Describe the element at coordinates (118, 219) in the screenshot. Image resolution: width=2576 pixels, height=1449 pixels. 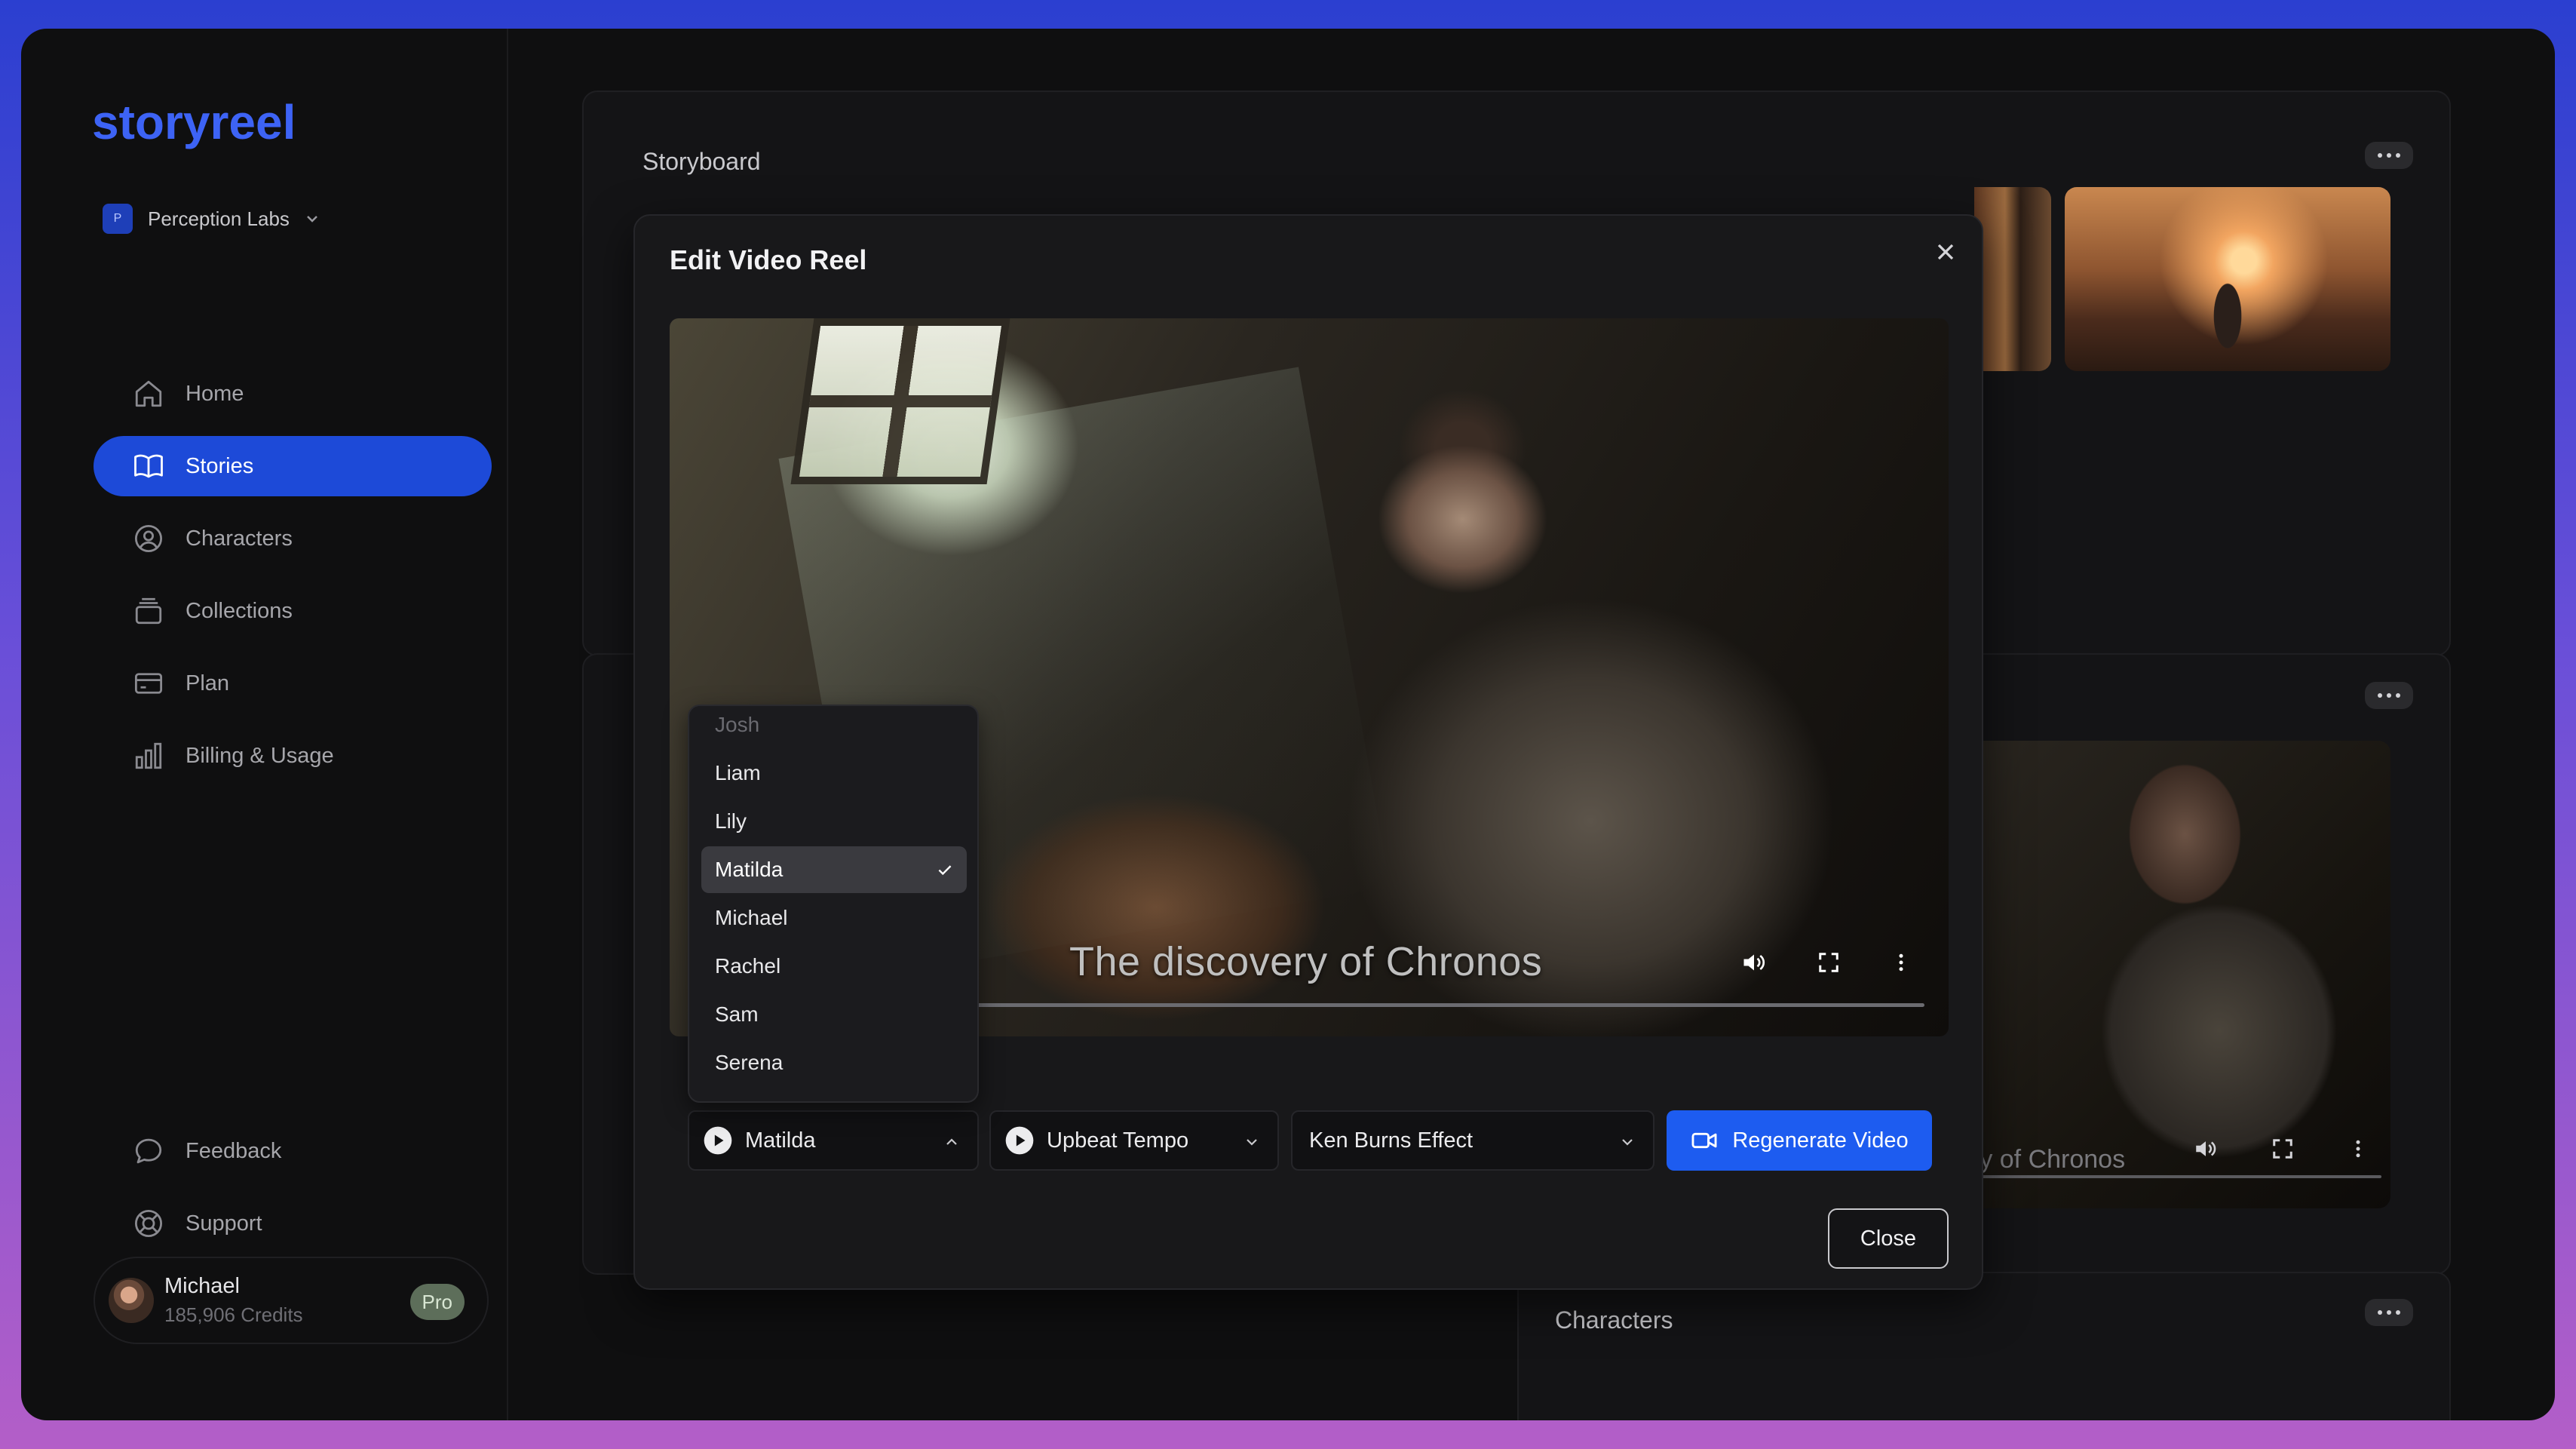
I see `workspace-avatar: P` at that location.